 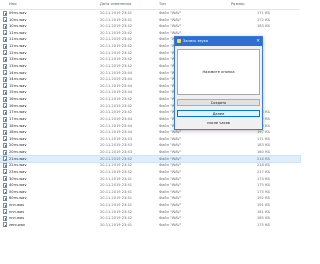 What do you see at coordinates (263, 158) in the screenshot?
I see `file-size: 214 КБ` at bounding box center [263, 158].